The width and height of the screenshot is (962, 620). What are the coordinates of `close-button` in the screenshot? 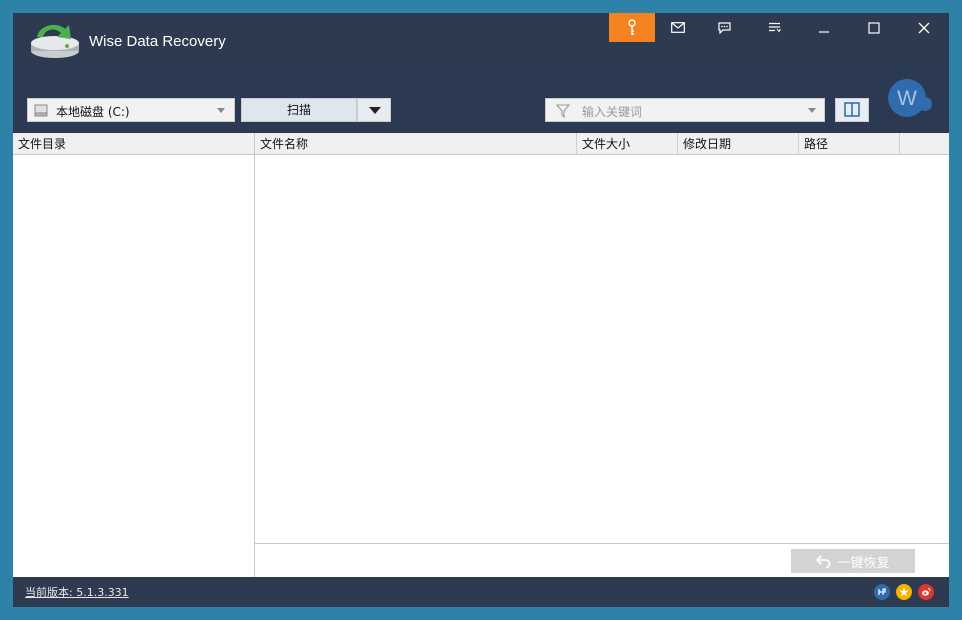 It's located at (924, 27).